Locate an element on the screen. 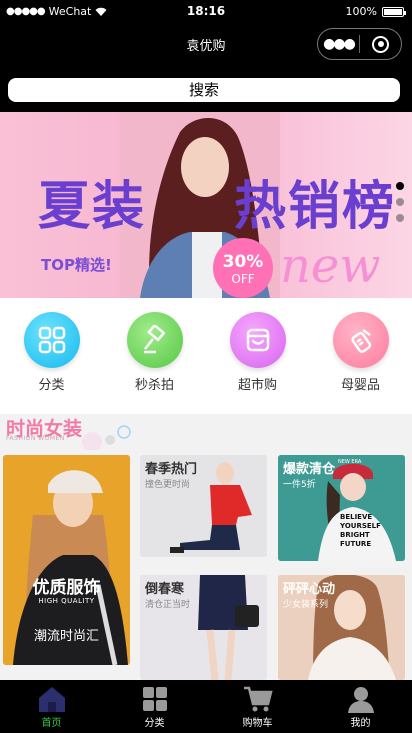 The height and width of the screenshot is (733, 412). home-icon is located at coordinates (51, 699).